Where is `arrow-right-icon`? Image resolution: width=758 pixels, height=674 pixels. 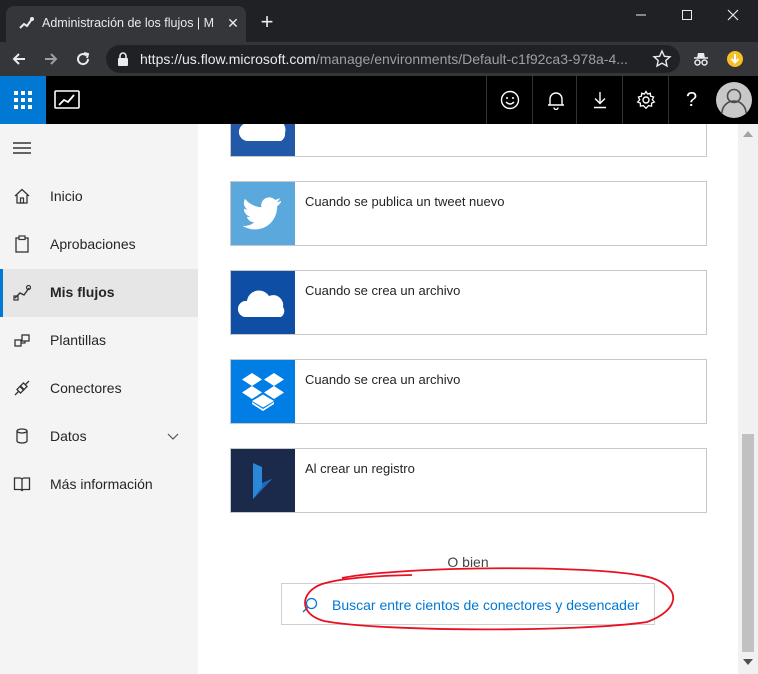 arrow-right-icon is located at coordinates (51, 59).